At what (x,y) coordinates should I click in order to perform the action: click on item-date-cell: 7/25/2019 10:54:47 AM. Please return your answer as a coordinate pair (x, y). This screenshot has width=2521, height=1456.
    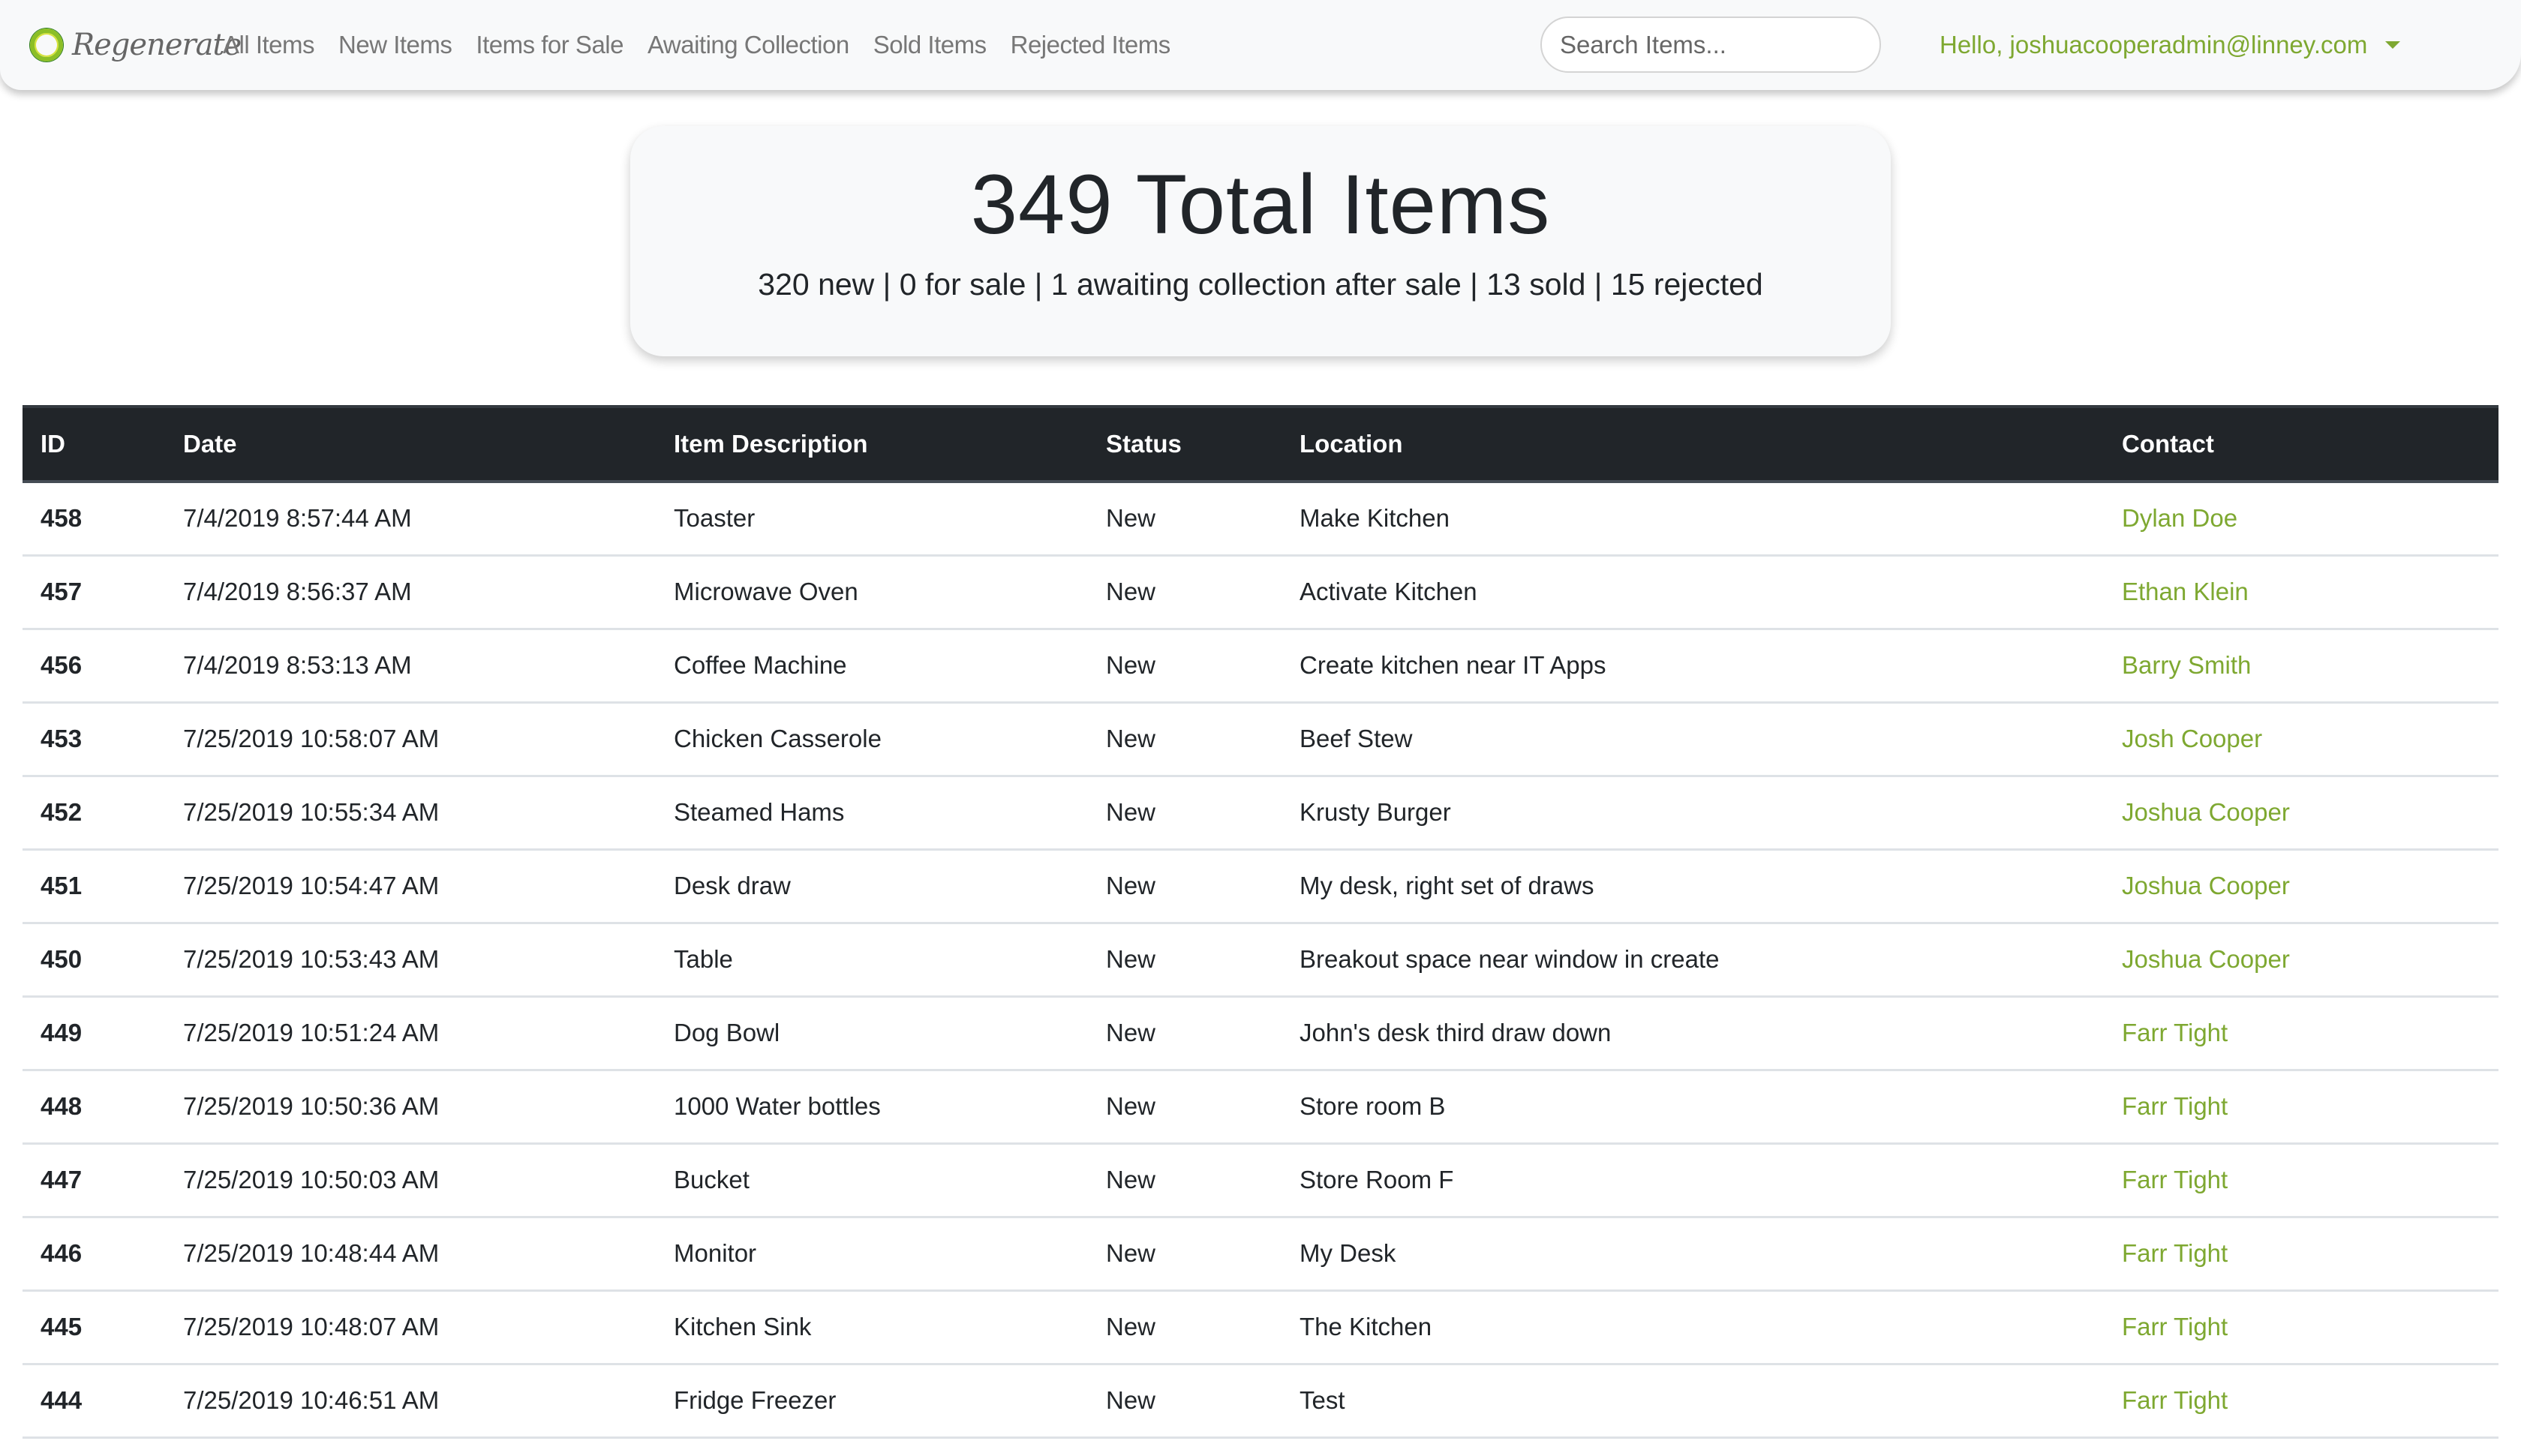
    Looking at the image, I should click on (411, 886).